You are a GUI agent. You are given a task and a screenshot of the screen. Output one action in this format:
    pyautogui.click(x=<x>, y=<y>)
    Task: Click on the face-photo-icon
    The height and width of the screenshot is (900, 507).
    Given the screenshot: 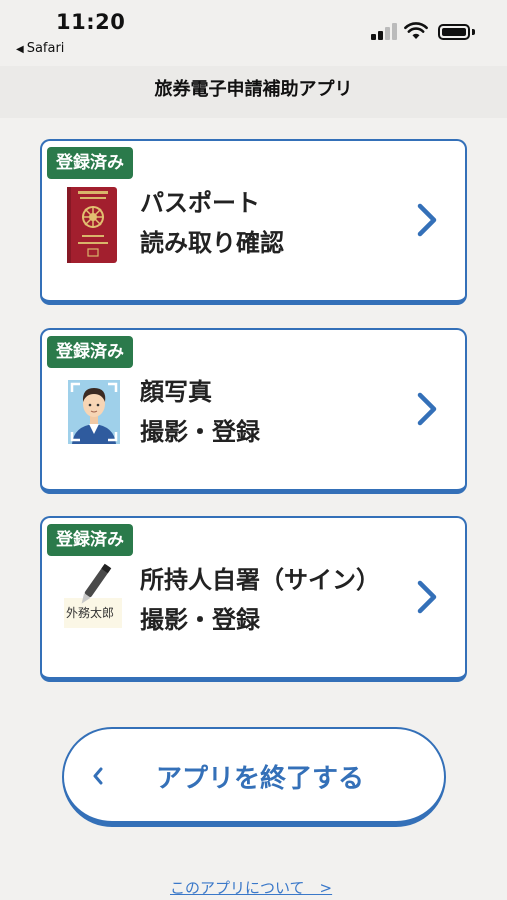 What is the action you would take?
    pyautogui.click(x=94, y=412)
    